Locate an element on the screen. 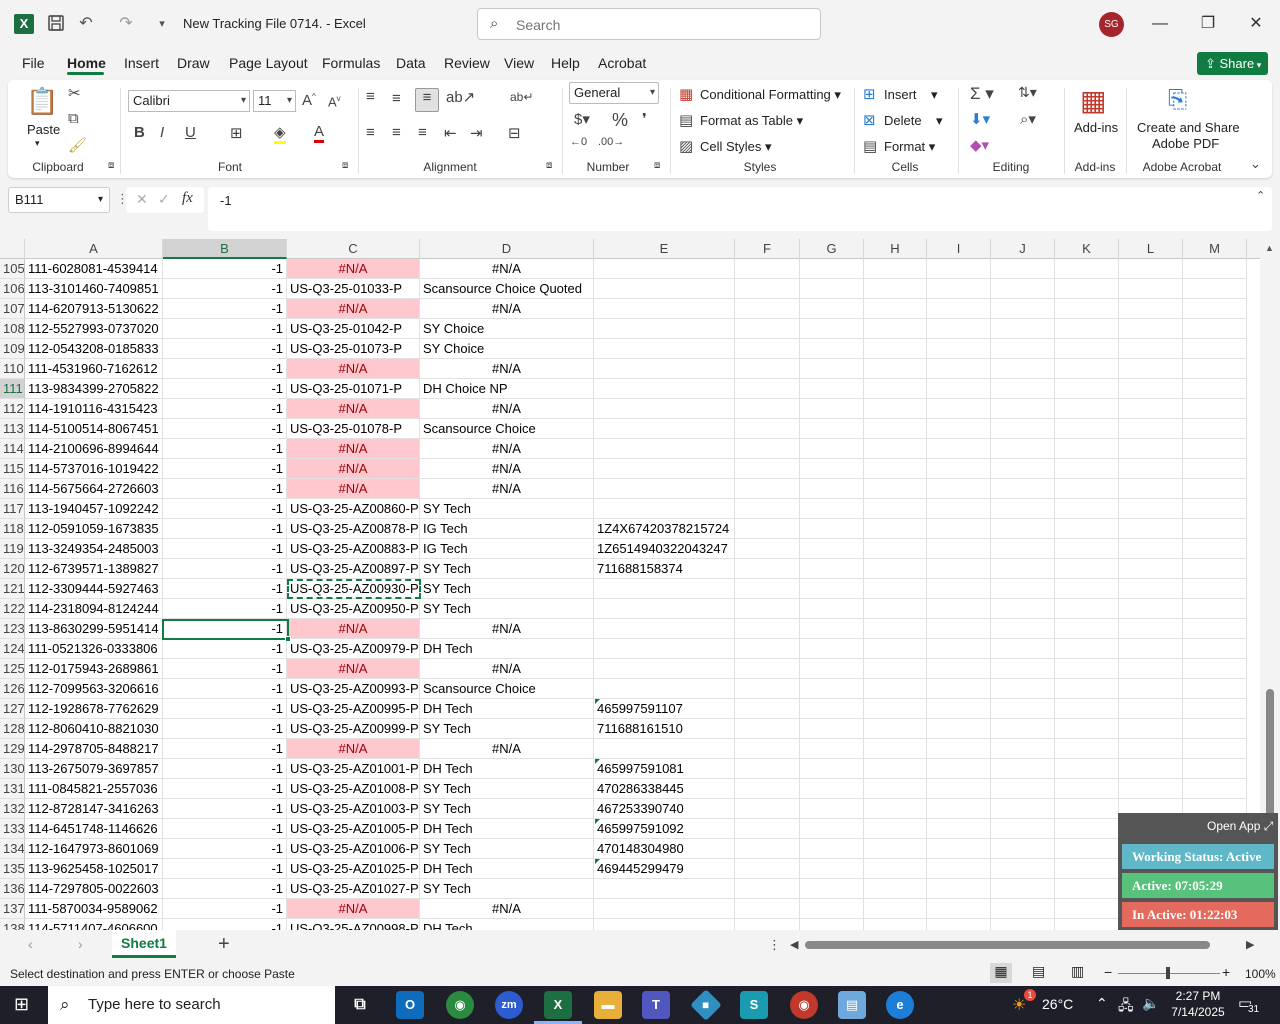 The width and height of the screenshot is (1280, 1024). cell-order-id: 113-9625458-1025017 is located at coordinates (94, 869).